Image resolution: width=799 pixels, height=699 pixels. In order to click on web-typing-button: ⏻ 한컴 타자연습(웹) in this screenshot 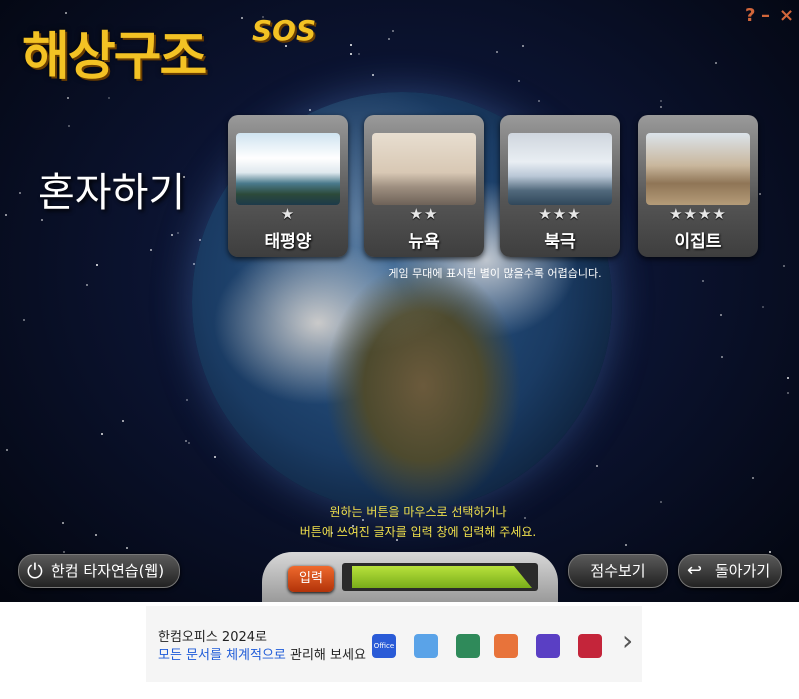, I will do `click(99, 571)`.